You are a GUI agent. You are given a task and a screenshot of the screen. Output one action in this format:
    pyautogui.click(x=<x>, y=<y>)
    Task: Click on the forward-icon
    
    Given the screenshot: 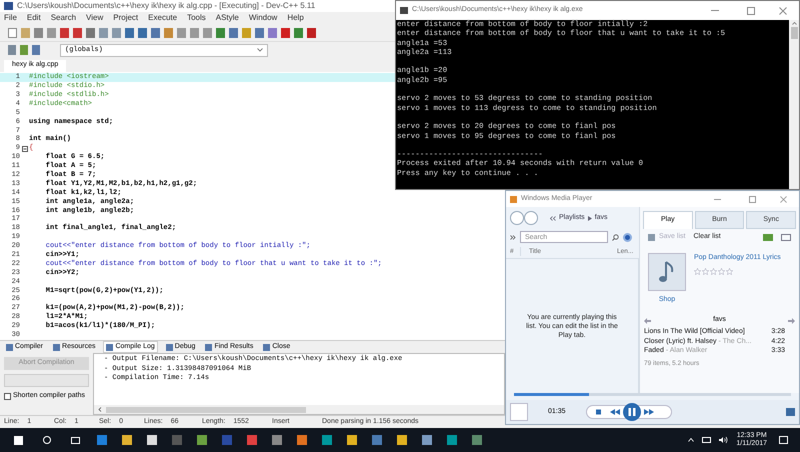 What is the action you would take?
    pyautogui.click(x=531, y=218)
    